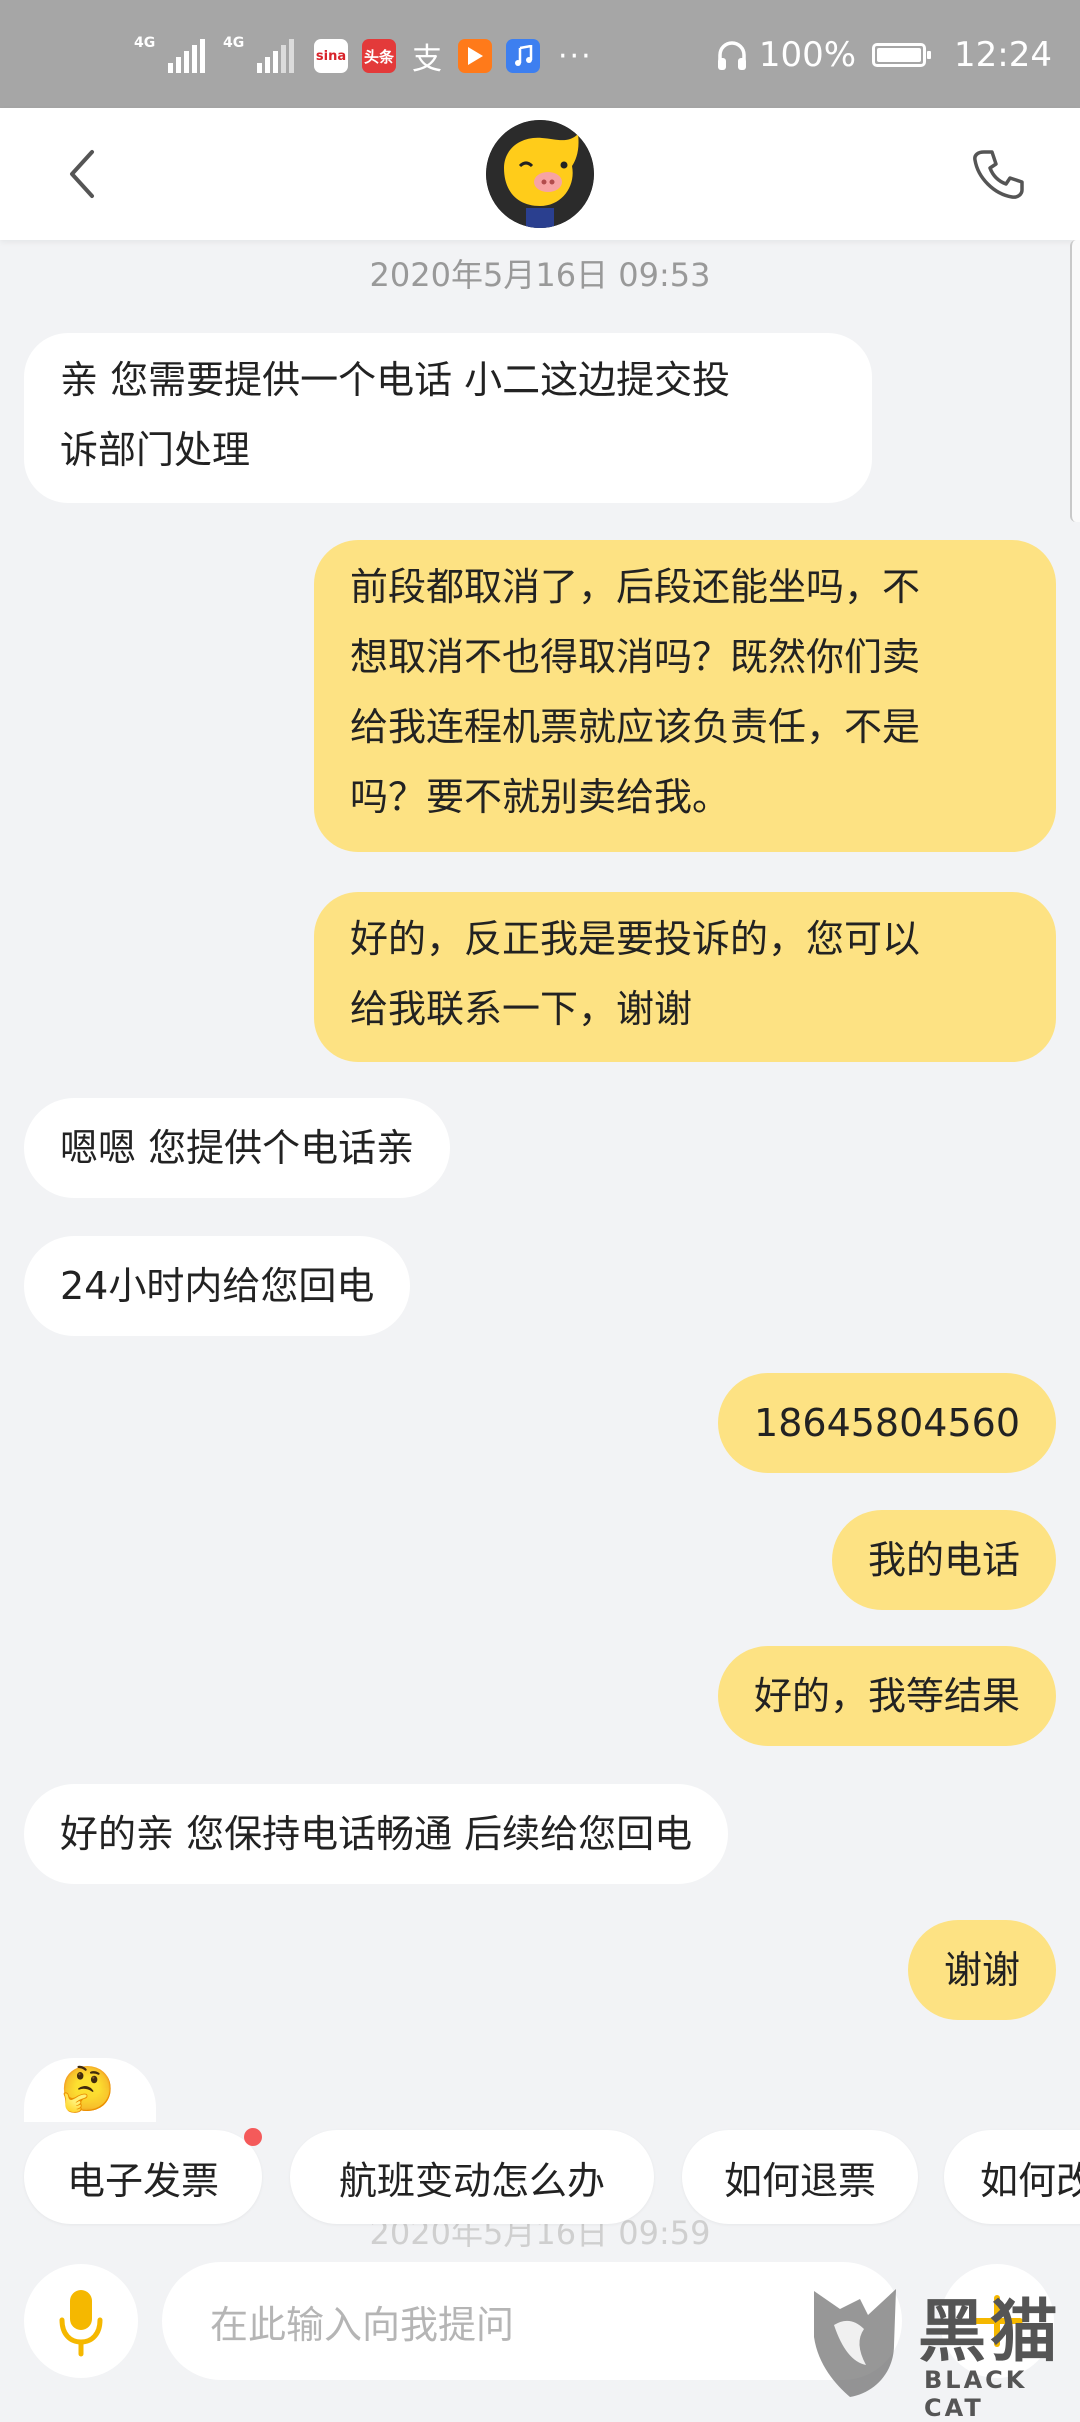 The width and height of the screenshot is (1080, 2422). I want to click on quick-reply-chip: 如何改, so click(1012, 2177).